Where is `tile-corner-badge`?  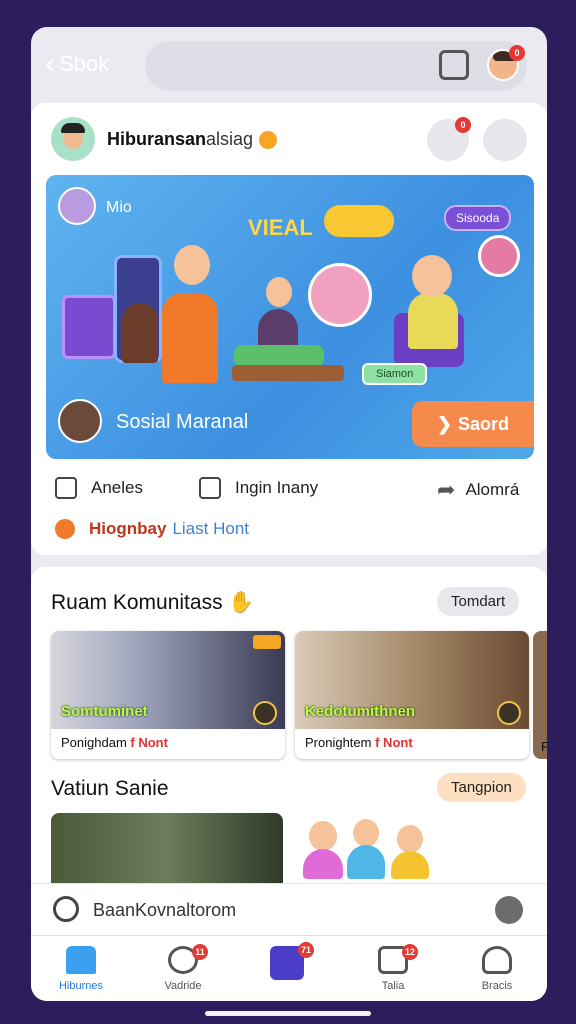 tile-corner-badge is located at coordinates (267, 642).